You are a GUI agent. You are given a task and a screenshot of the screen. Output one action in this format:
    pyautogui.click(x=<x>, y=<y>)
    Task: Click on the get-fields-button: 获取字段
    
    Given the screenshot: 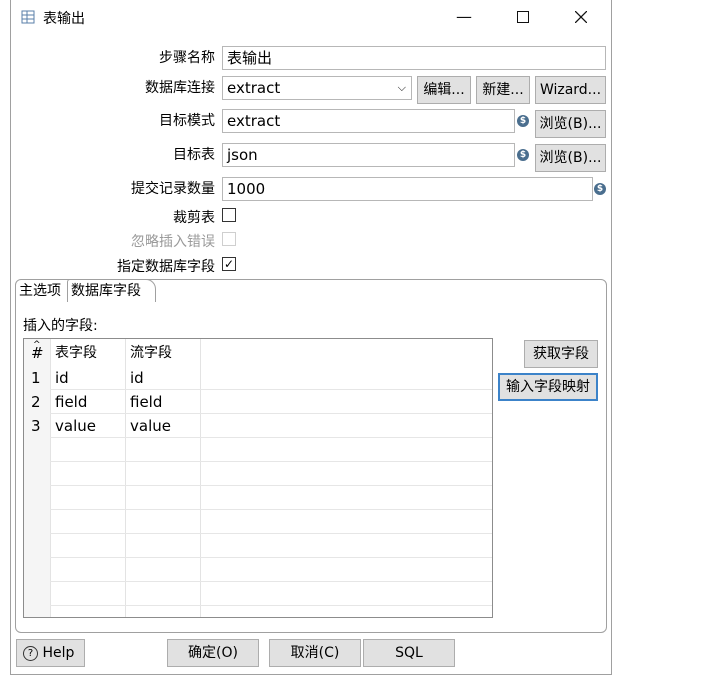 What is the action you would take?
    pyautogui.click(x=561, y=354)
    